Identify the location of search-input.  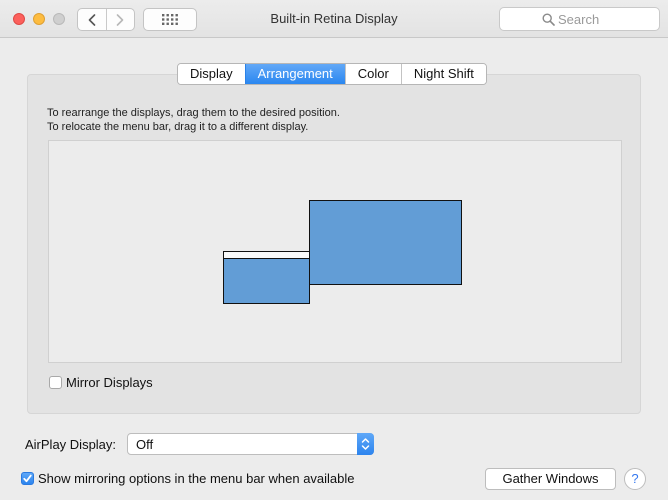
(605, 19).